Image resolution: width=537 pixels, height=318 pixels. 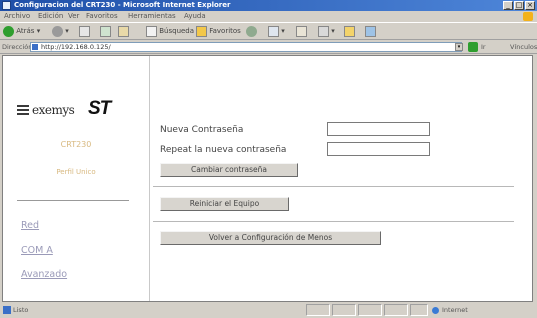 I want to click on messenger-icon, so click(x=370, y=31).